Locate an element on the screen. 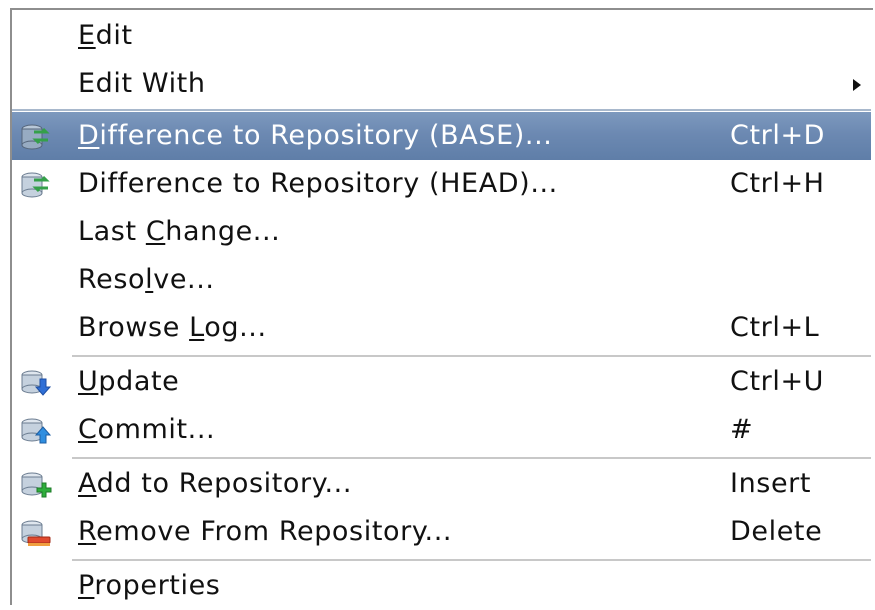  menu-item-label: Edit is located at coordinates (105, 35).